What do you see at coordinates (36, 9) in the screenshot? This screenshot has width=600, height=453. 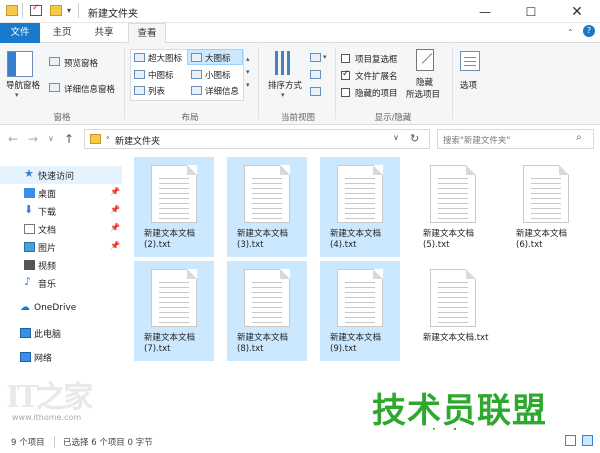 I see `properties-icon: ✓` at bounding box center [36, 9].